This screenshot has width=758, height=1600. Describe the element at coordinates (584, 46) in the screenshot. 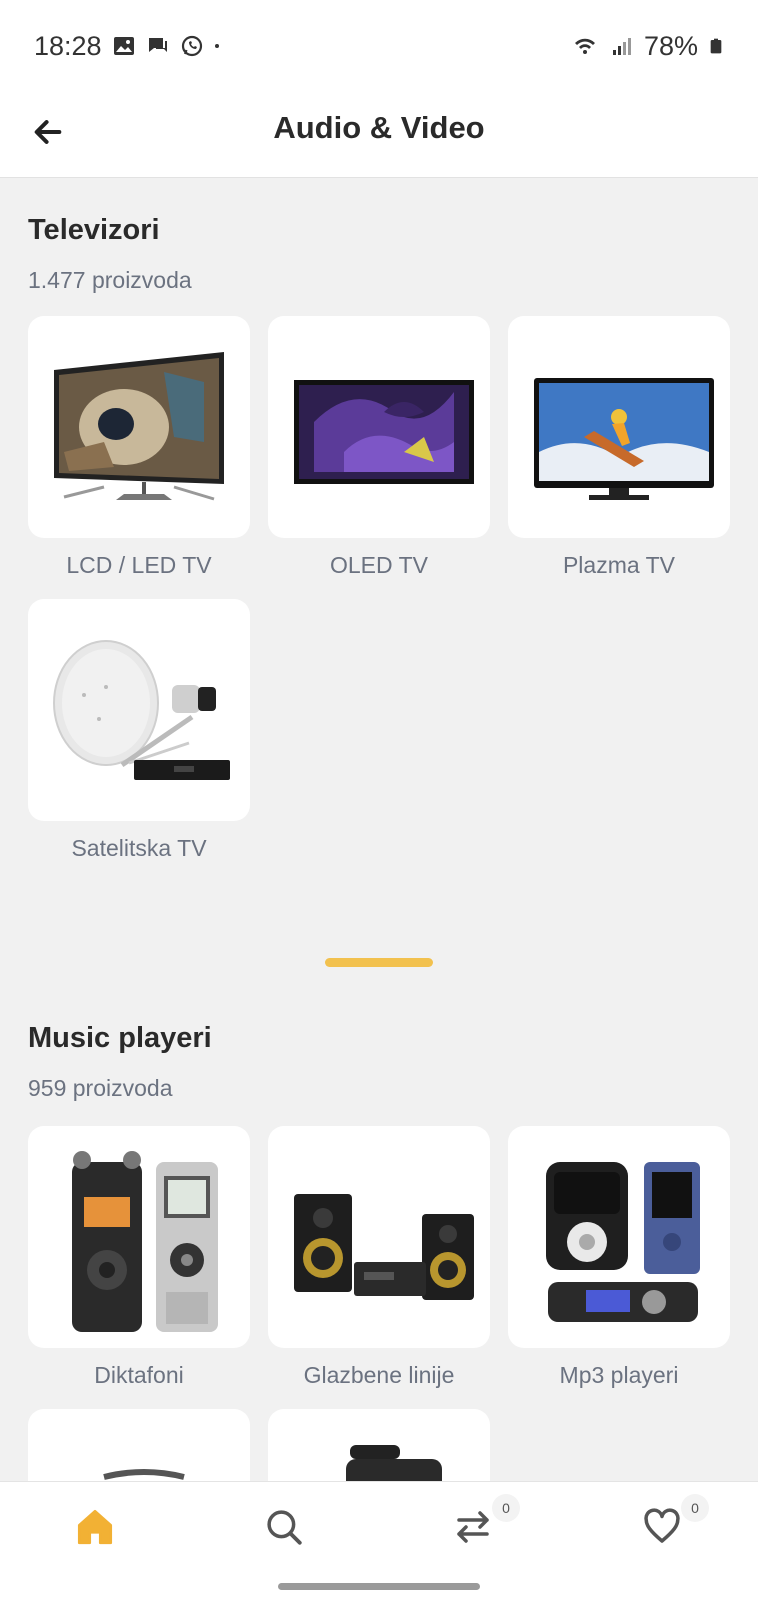

I see `wifi-icon` at that location.